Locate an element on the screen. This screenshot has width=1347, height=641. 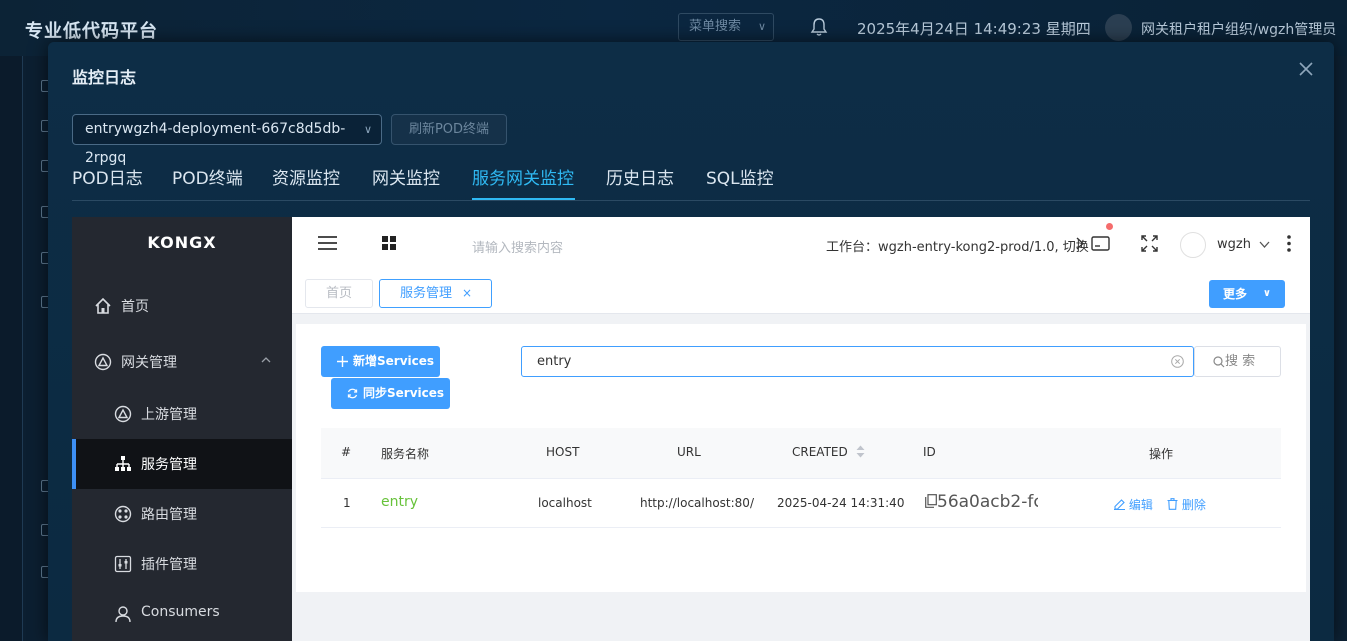
refresh-pod-terminal-button: 刷新POD终端 is located at coordinates (449, 129).